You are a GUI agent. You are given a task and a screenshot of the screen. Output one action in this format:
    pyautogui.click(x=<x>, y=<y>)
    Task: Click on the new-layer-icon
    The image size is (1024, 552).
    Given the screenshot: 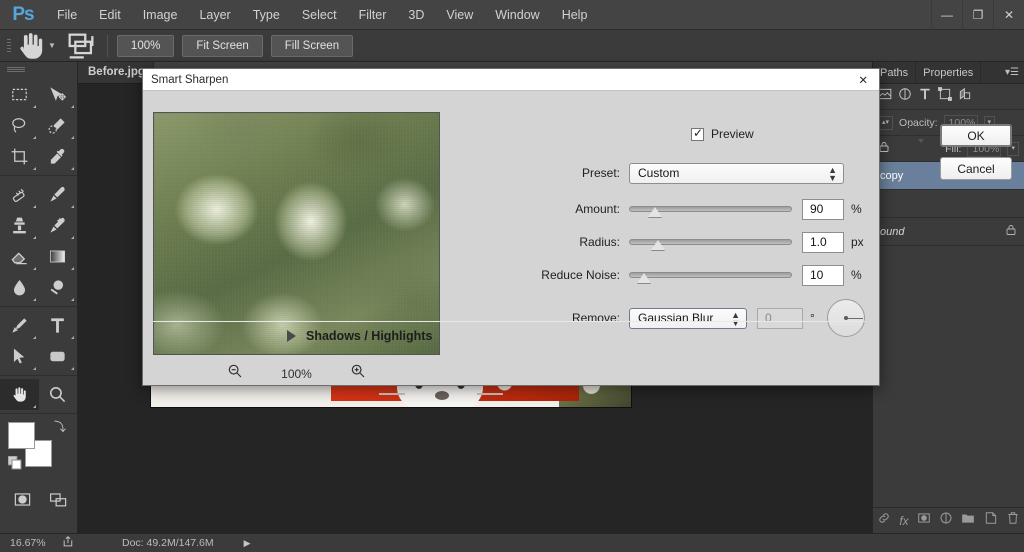 What is the action you would take?
    pyautogui.click(x=991, y=520)
    